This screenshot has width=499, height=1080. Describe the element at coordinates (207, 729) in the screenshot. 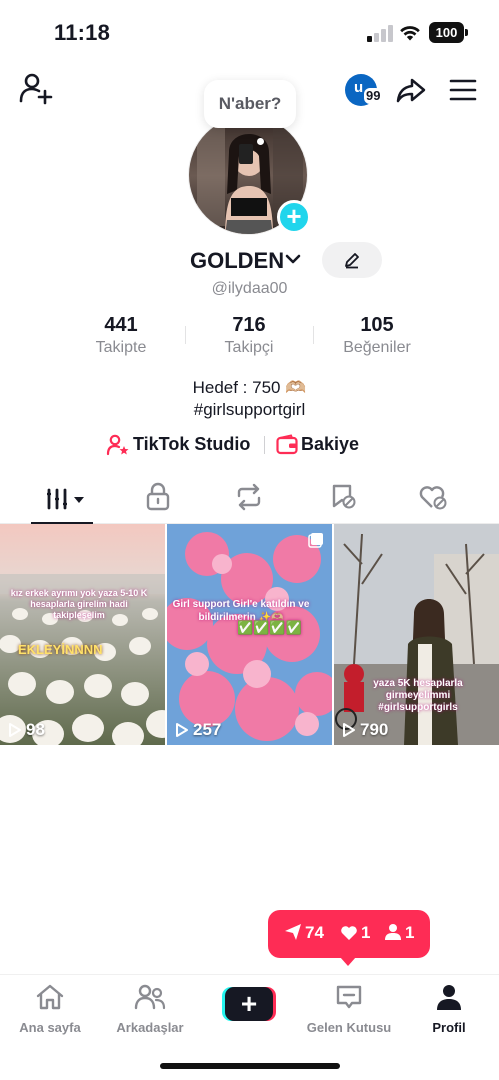

I see `video-view-count: 257` at that location.